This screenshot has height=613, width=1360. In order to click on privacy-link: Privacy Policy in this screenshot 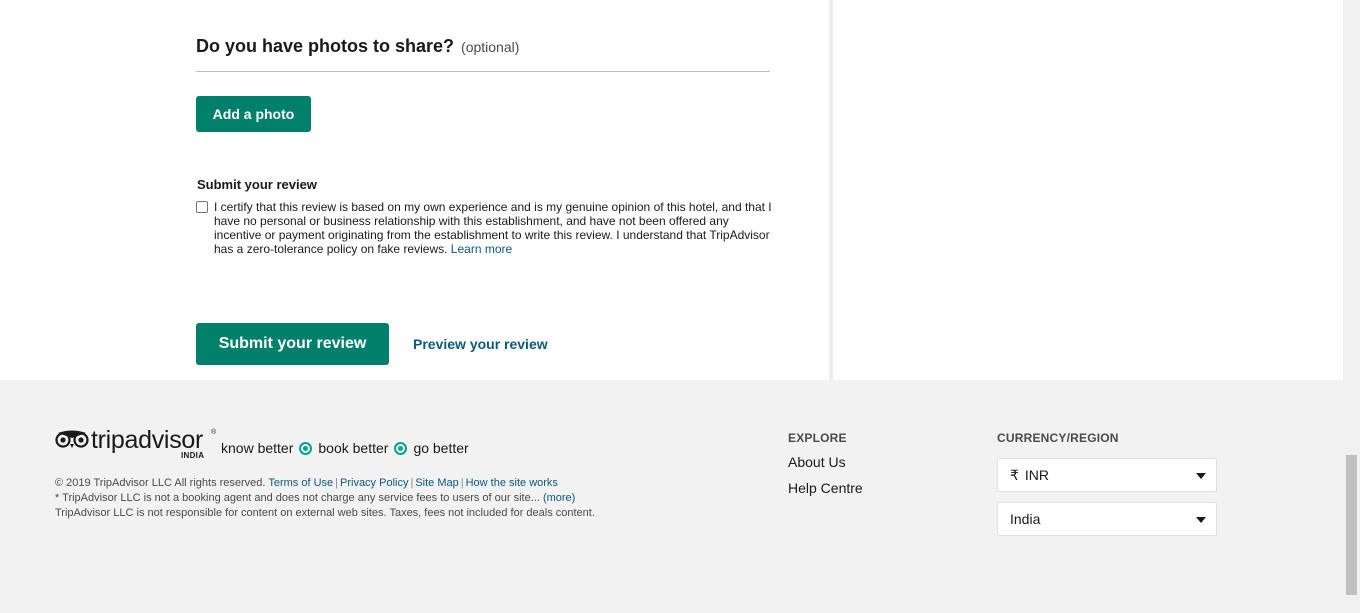, I will do `click(374, 483)`.